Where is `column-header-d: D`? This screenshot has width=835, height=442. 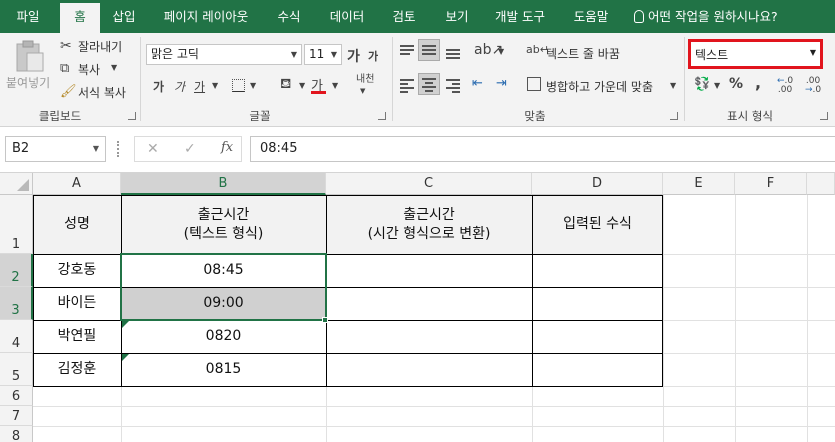
column-header-d: D is located at coordinates (597, 184).